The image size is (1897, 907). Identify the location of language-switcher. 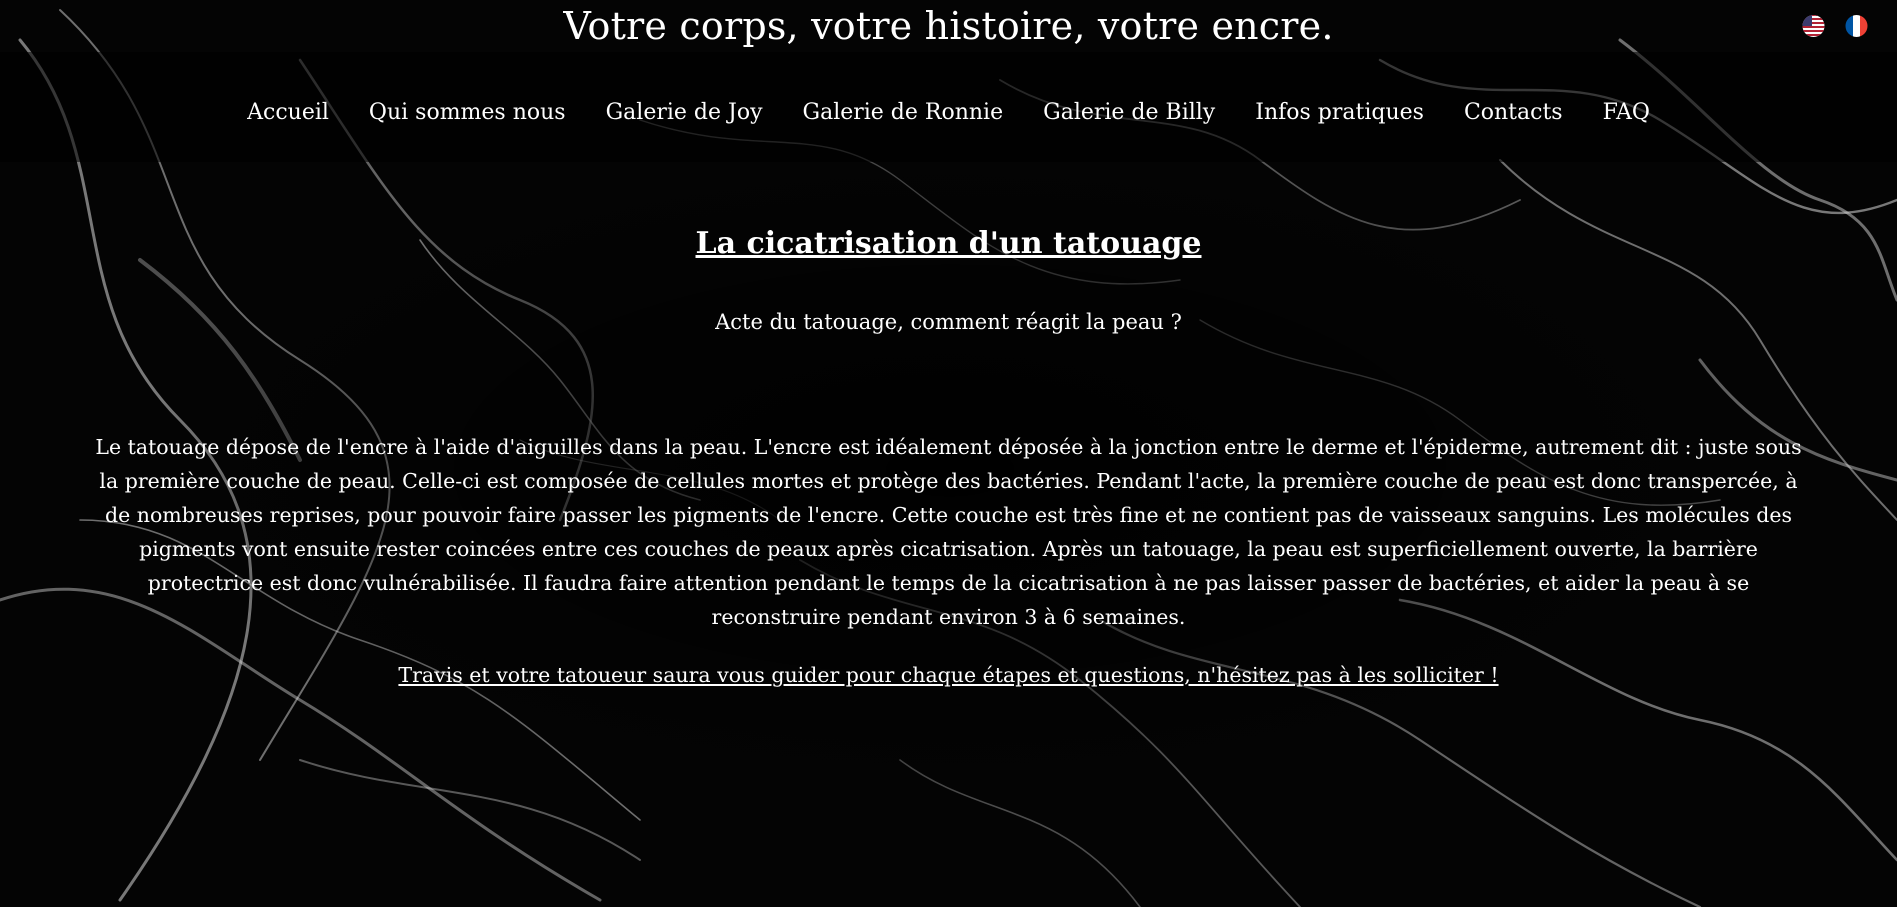
(1835, 26).